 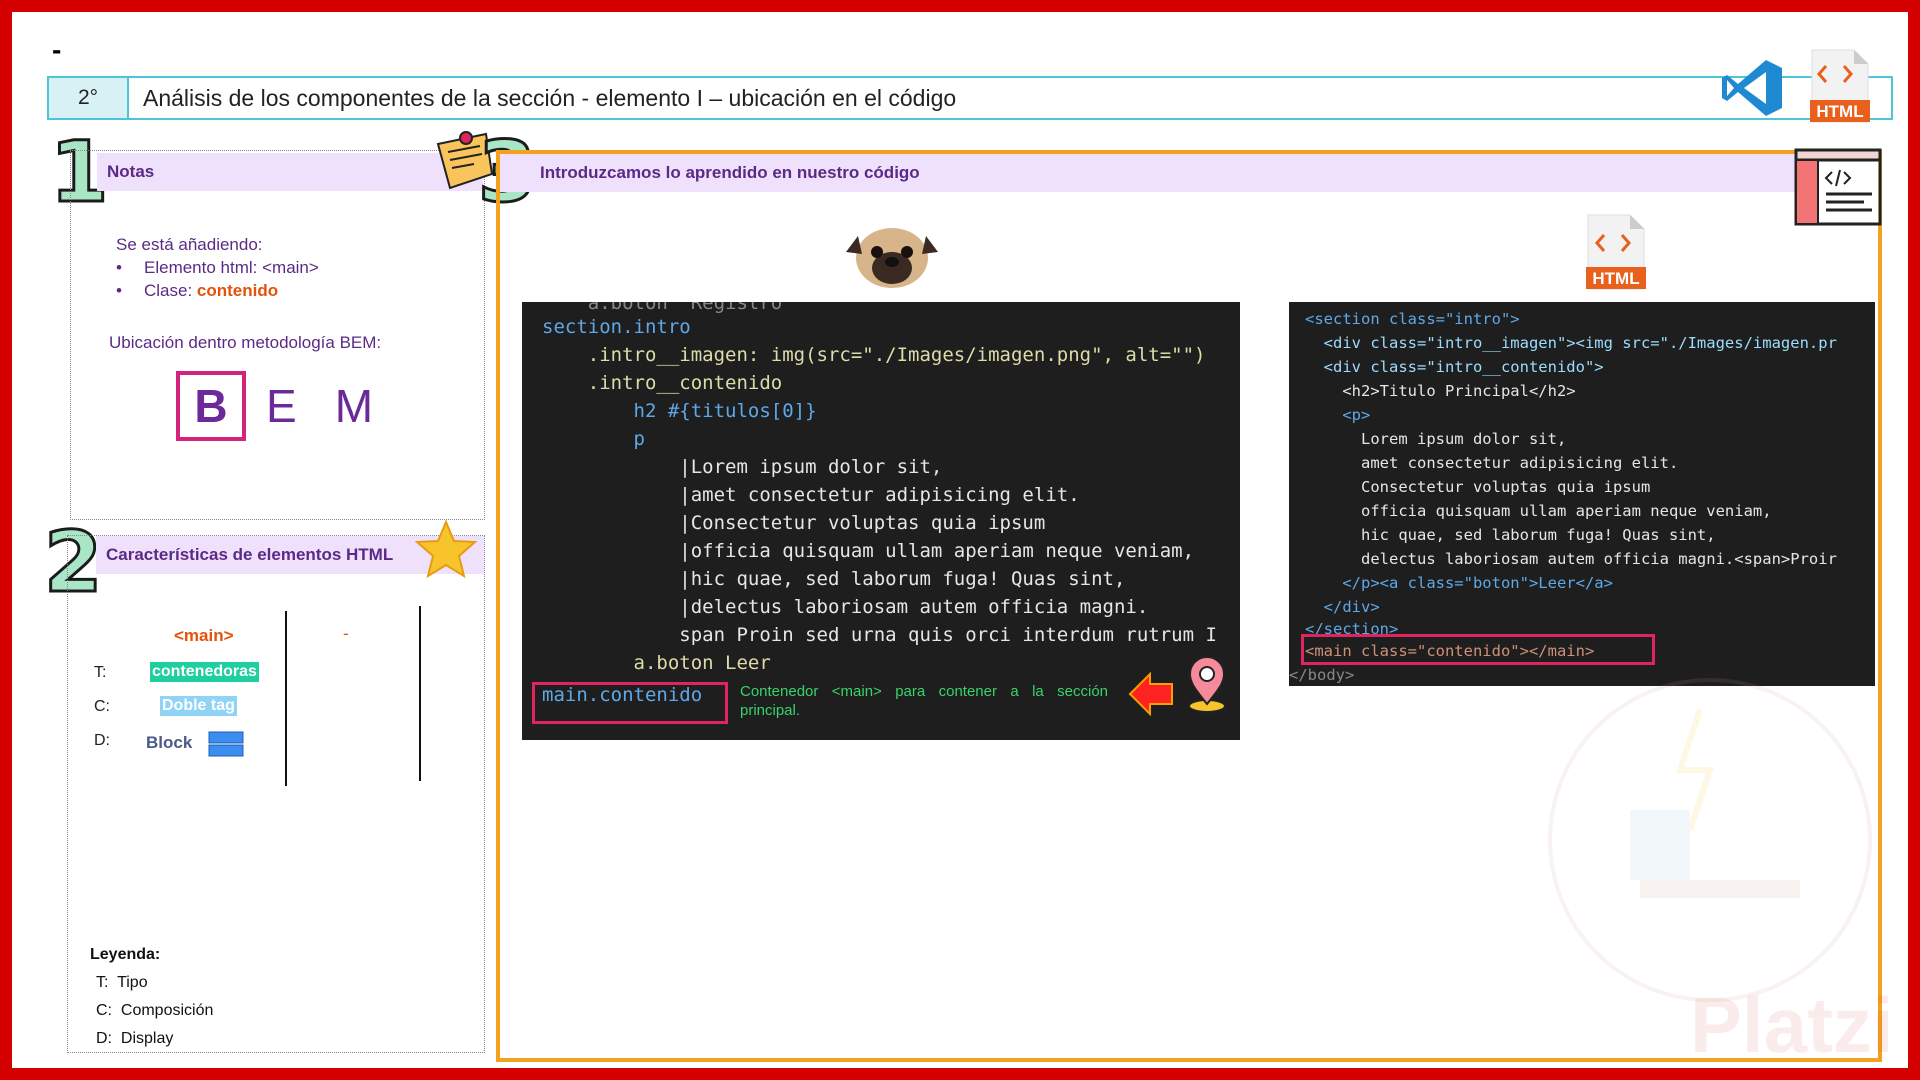 I want to click on bem-diagram: B E M, so click(x=274, y=406).